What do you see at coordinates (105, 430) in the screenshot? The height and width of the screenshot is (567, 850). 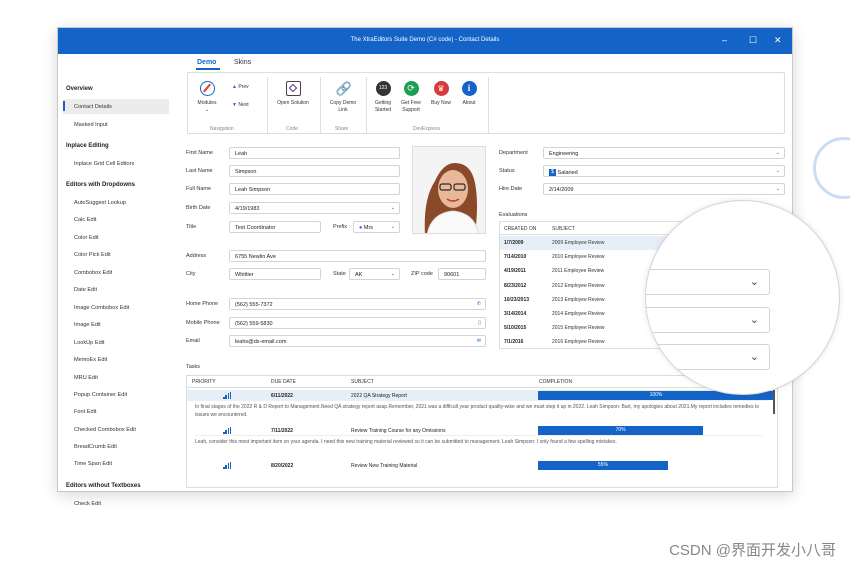 I see `sidebar-item-checked-combobox: Checked Combobox Edit` at bounding box center [105, 430].